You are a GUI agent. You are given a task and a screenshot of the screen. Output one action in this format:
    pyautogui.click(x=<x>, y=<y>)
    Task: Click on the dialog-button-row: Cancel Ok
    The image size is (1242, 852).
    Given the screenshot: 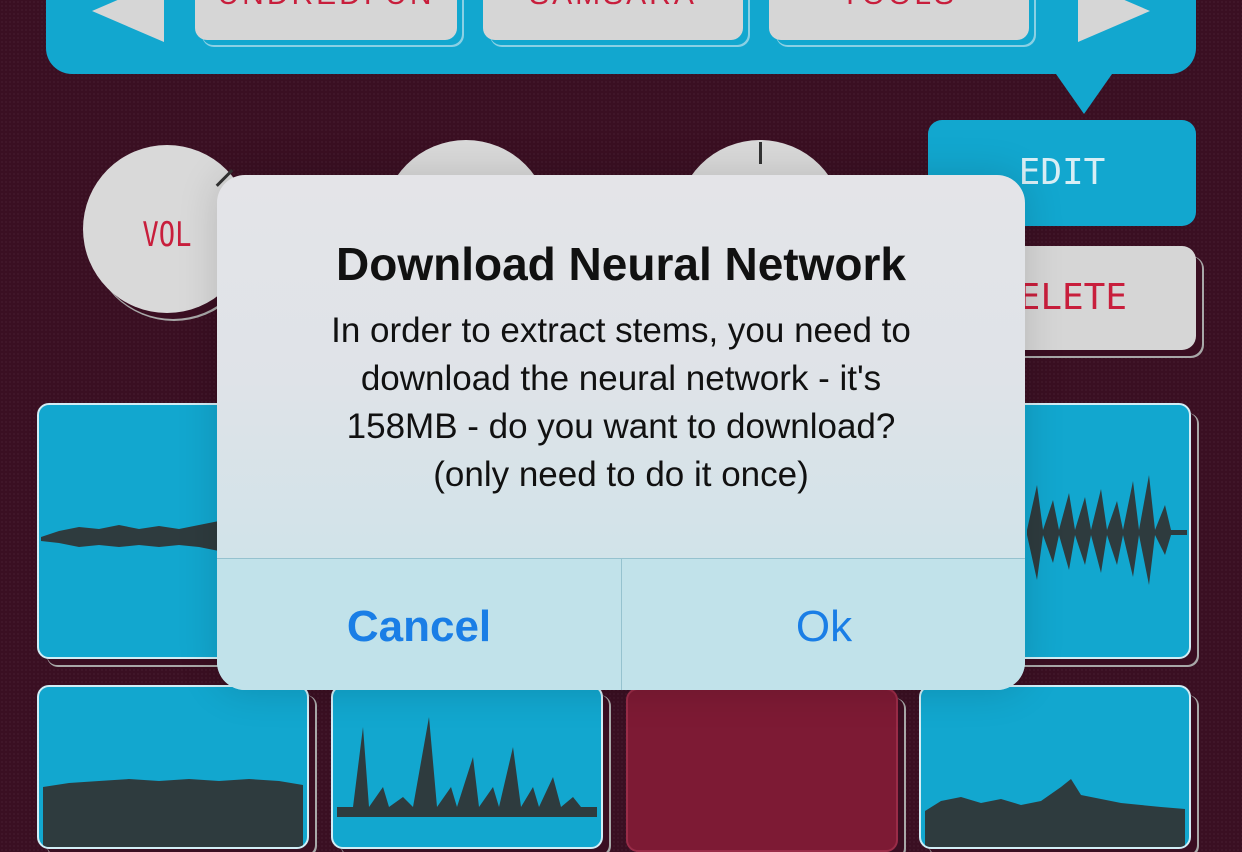 What is the action you would take?
    pyautogui.click(x=621, y=624)
    